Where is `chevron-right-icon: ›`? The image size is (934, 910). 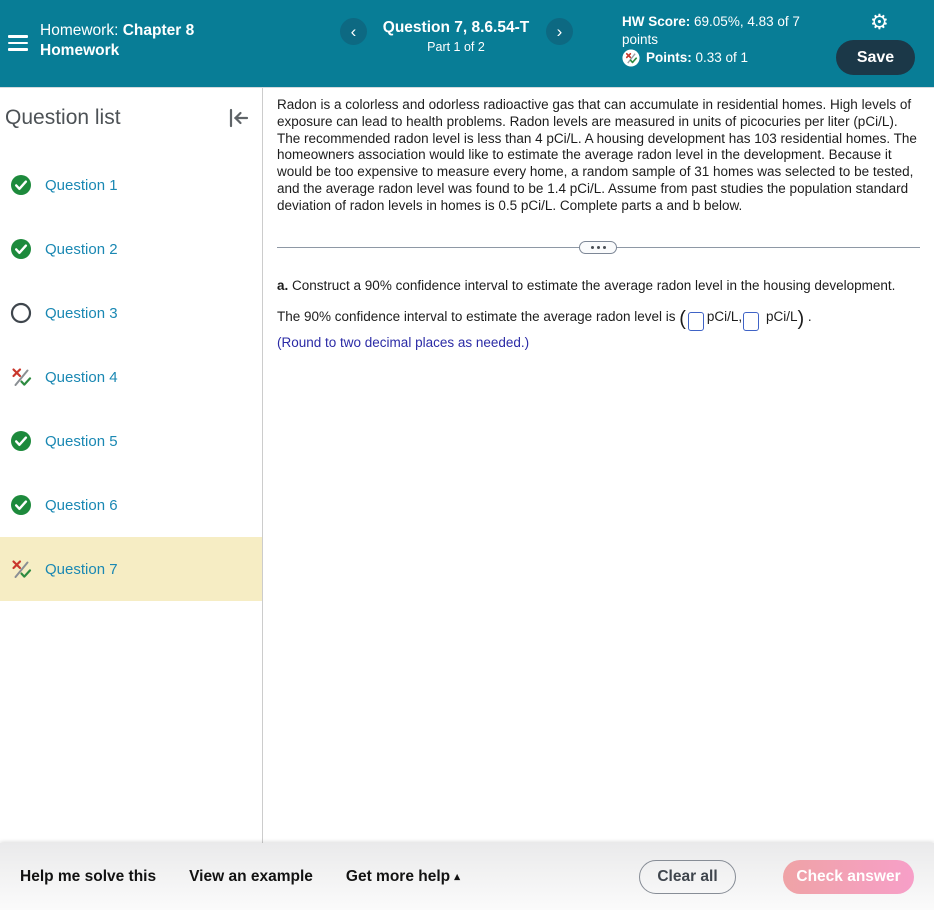 chevron-right-icon: › is located at coordinates (559, 31).